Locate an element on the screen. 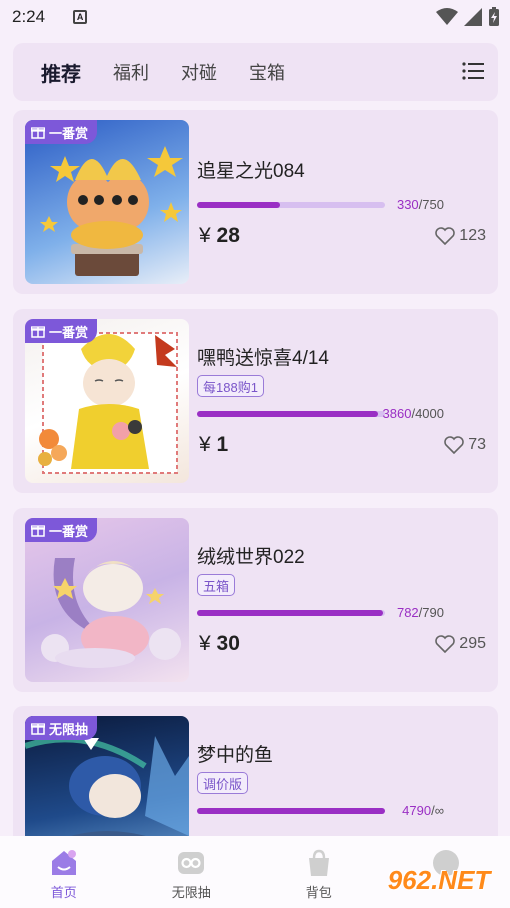 The image size is (510, 908). tab-label: 宝箱 is located at coordinates (267, 73).